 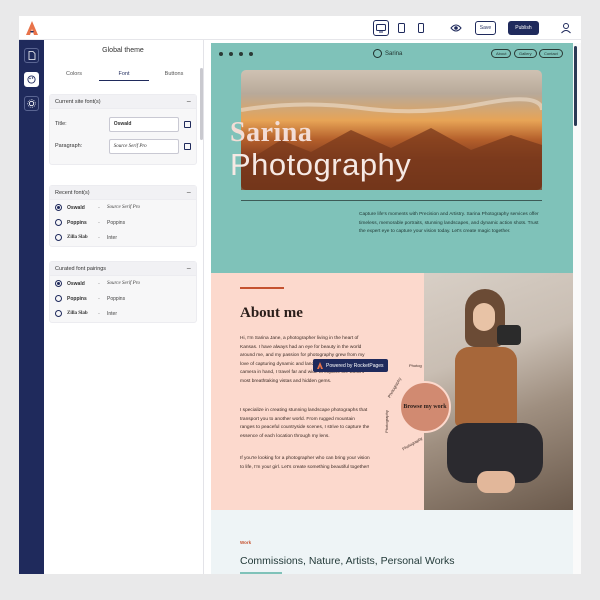 I want to click on circular-text: Photography, so click(x=394, y=387).